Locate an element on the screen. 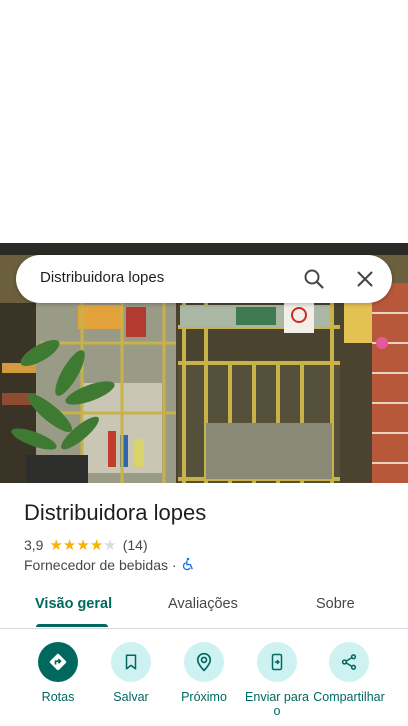 The width and height of the screenshot is (408, 726). send-to-phone-label: Enviar para o is located at coordinates (277, 704).